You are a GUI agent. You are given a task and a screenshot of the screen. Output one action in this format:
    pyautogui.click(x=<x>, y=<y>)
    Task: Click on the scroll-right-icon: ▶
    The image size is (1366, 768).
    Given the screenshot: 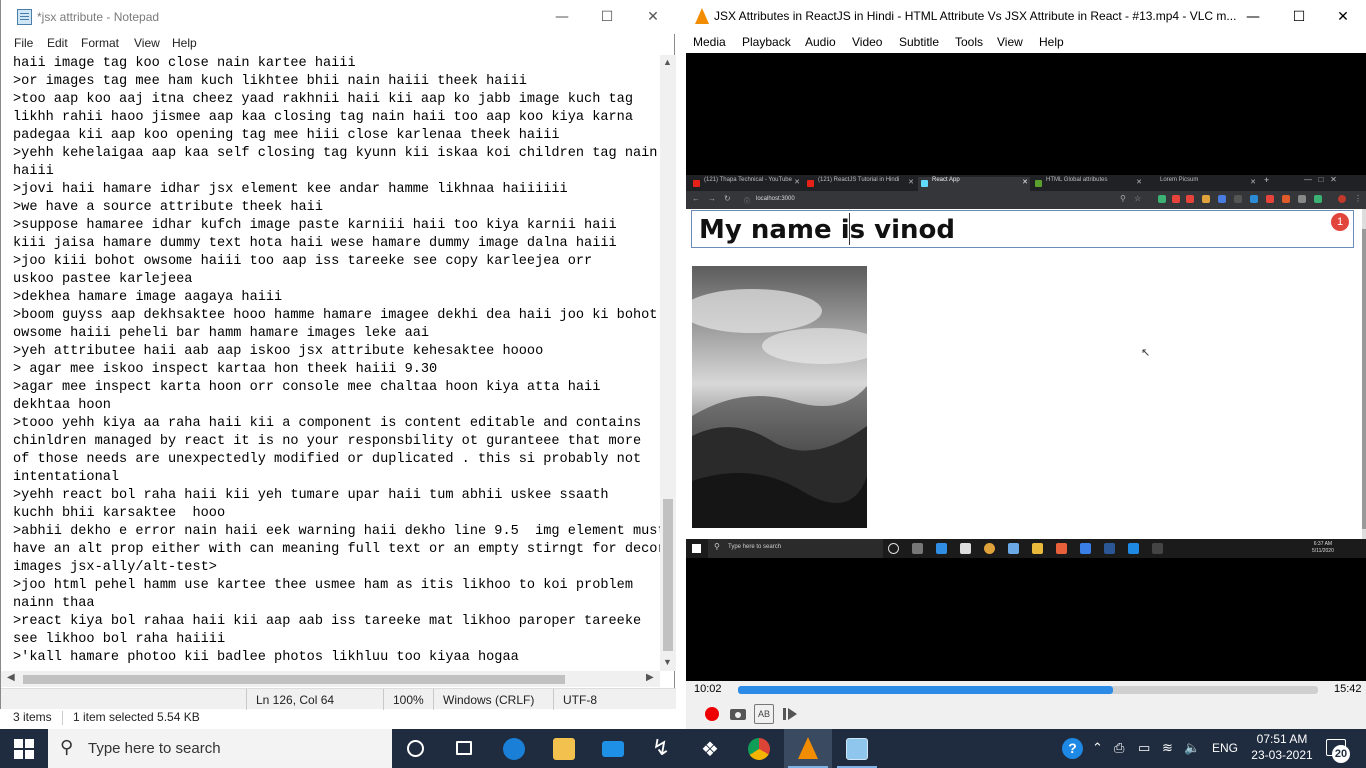 What is the action you would take?
    pyautogui.click(x=650, y=677)
    